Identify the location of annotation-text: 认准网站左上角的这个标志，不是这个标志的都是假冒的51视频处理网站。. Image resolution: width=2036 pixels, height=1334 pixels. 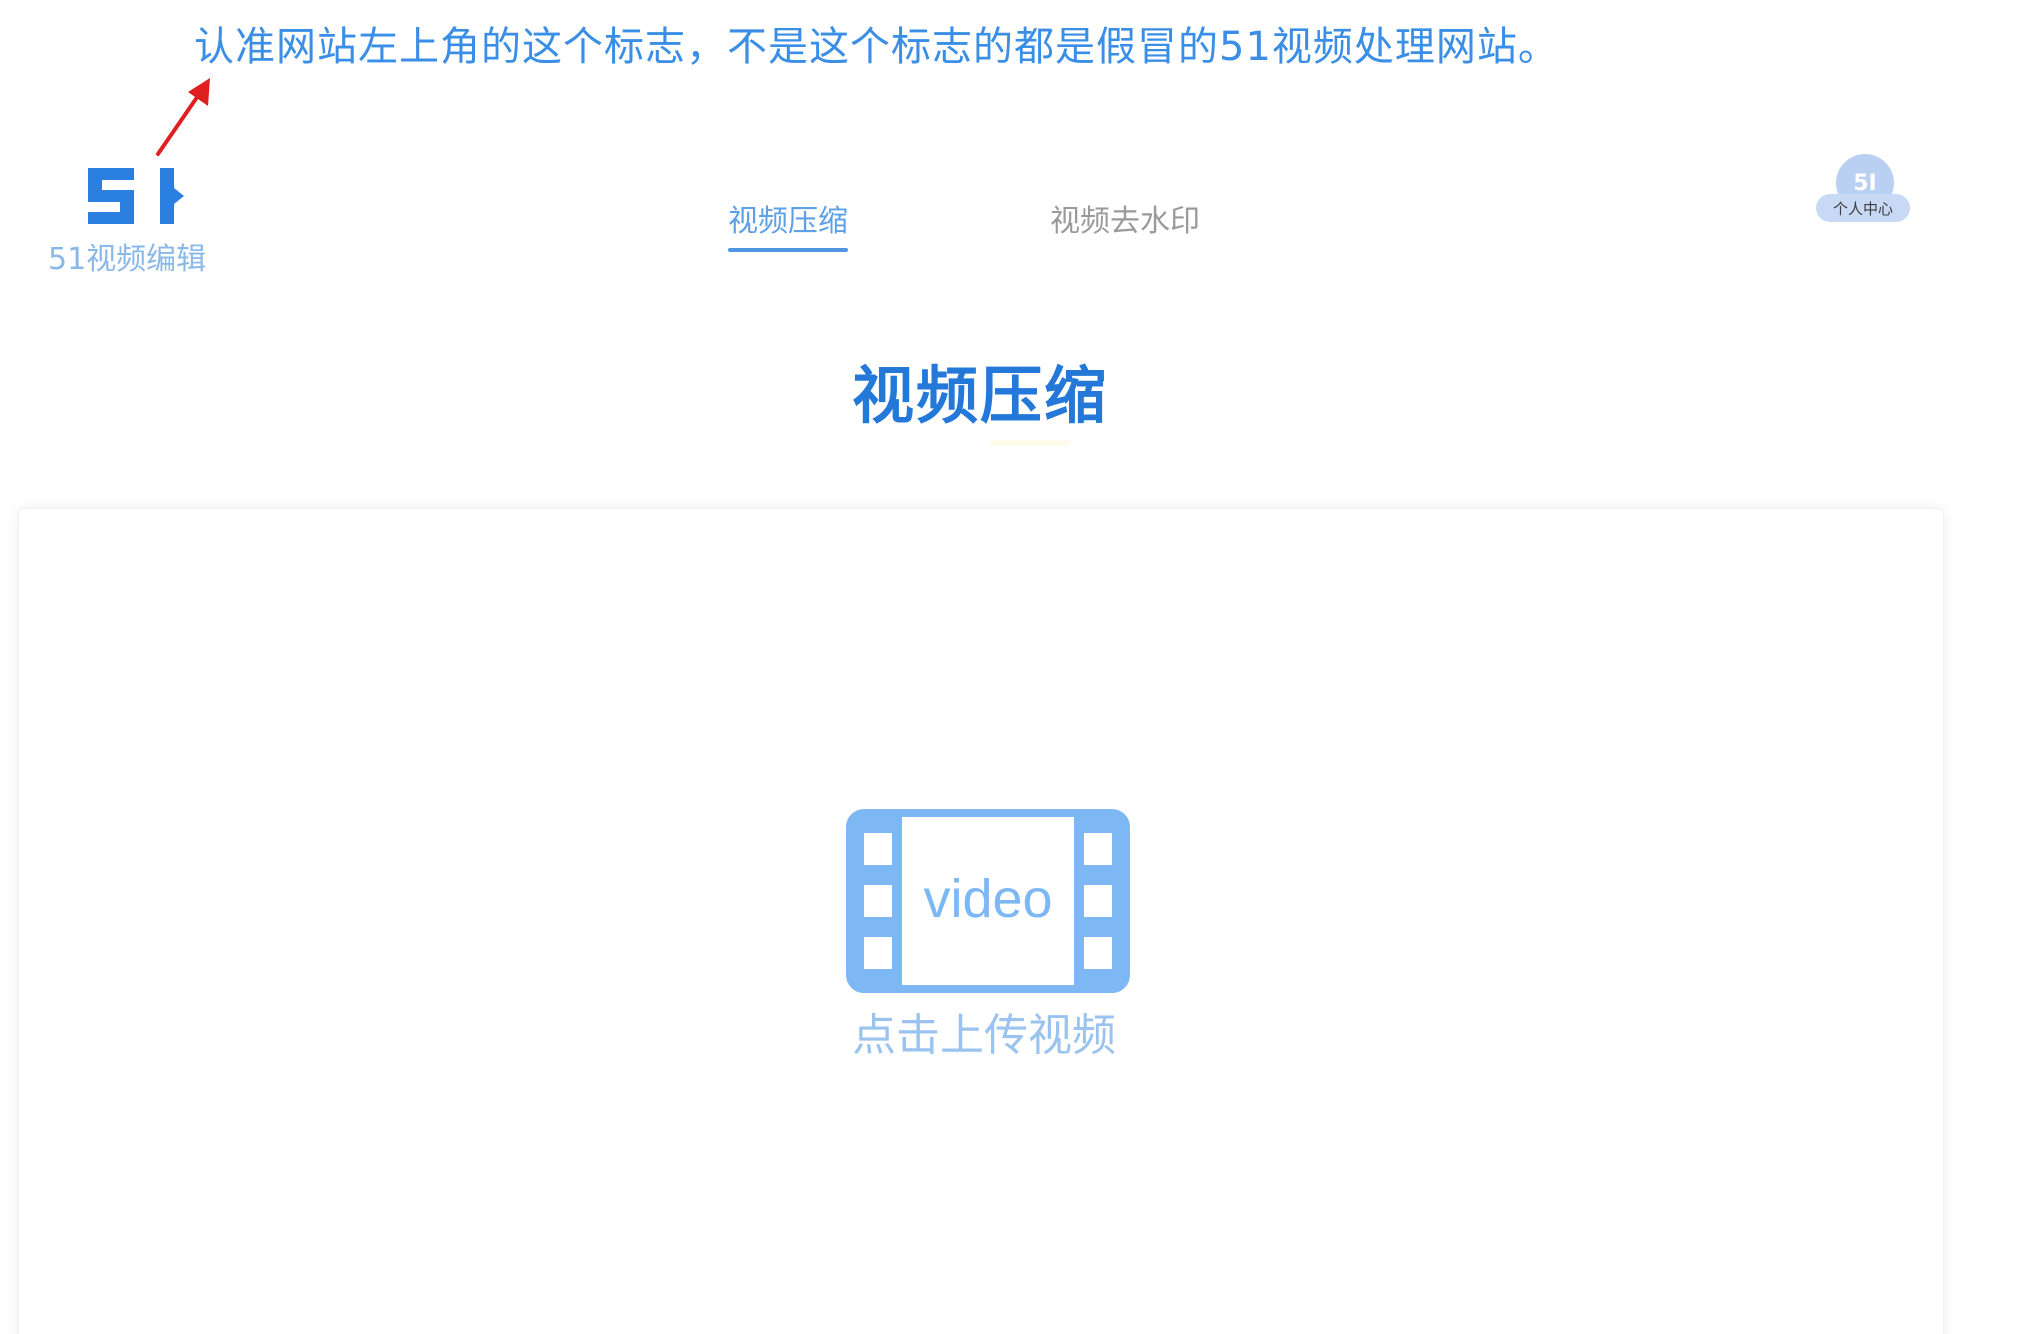
(876, 47).